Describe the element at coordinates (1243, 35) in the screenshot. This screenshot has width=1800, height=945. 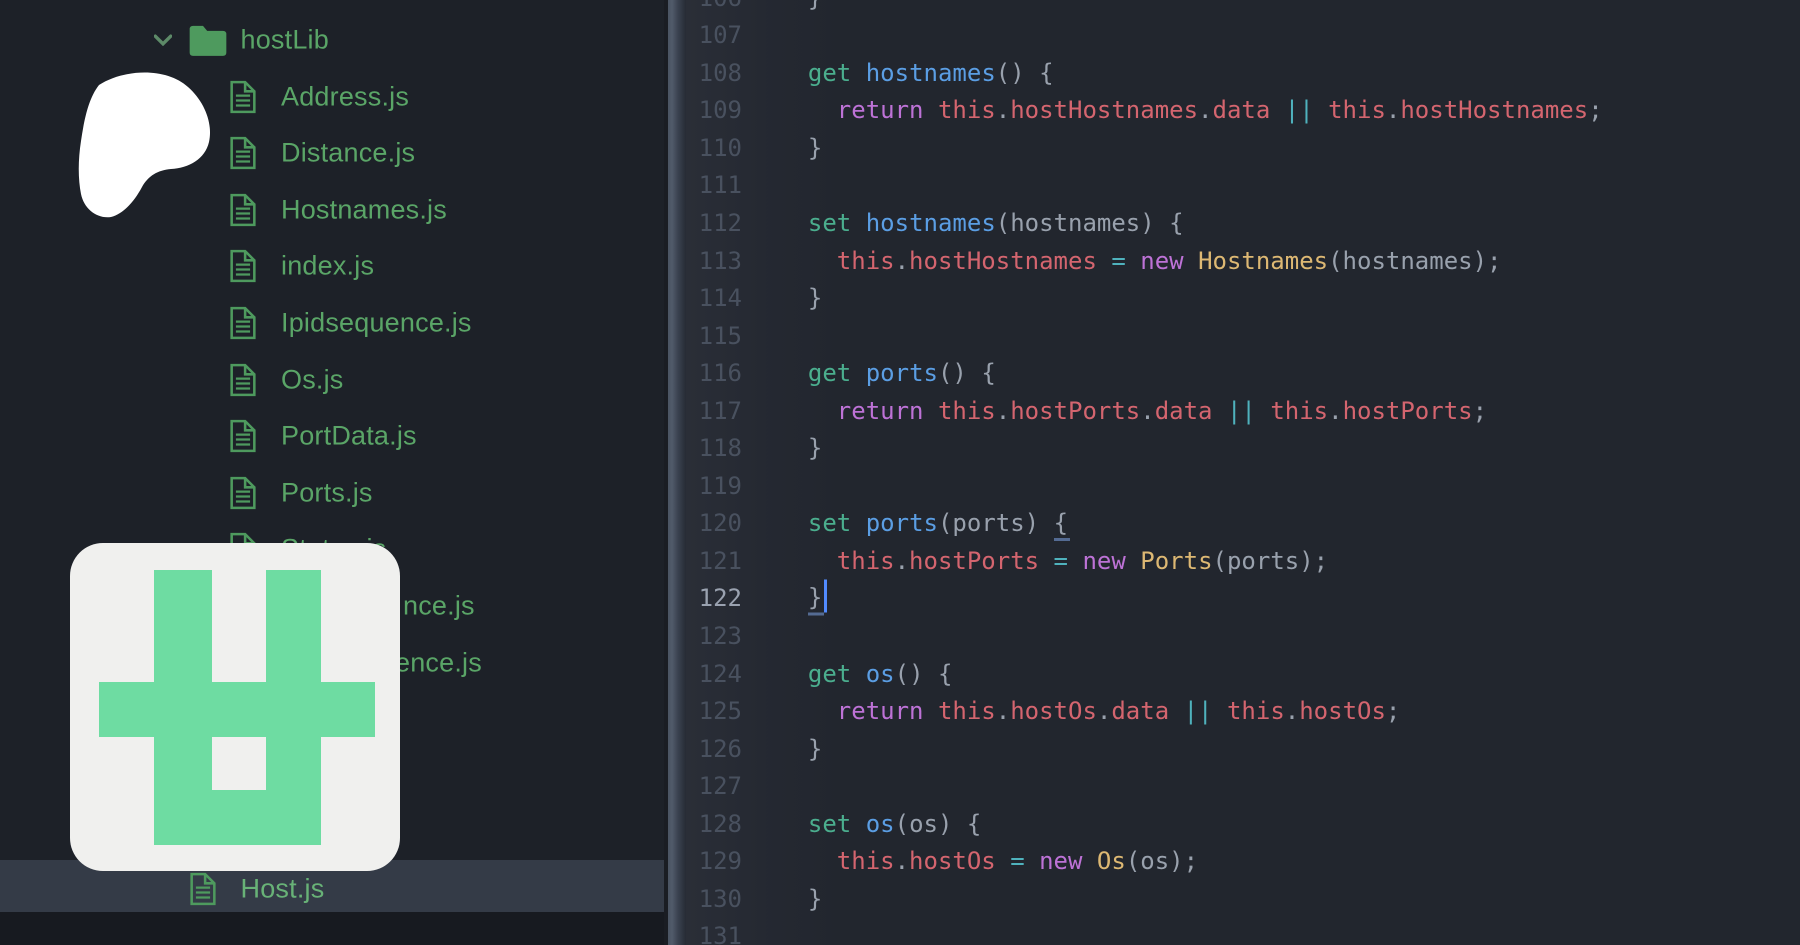
I see `code-line: 107` at that location.